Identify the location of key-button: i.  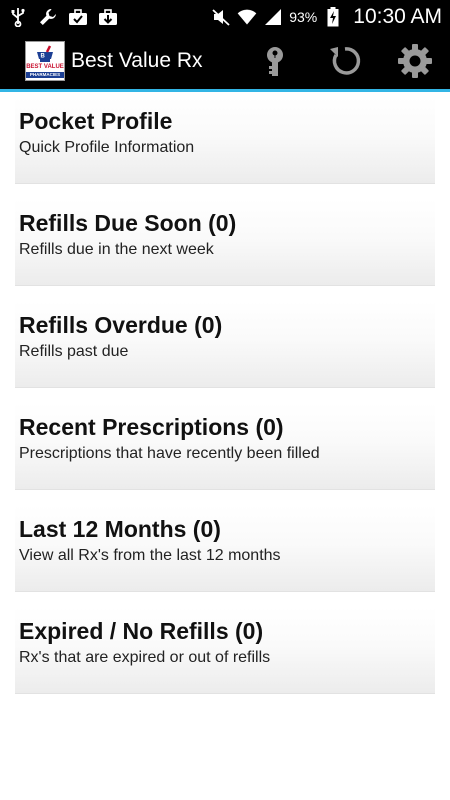
(275, 61).